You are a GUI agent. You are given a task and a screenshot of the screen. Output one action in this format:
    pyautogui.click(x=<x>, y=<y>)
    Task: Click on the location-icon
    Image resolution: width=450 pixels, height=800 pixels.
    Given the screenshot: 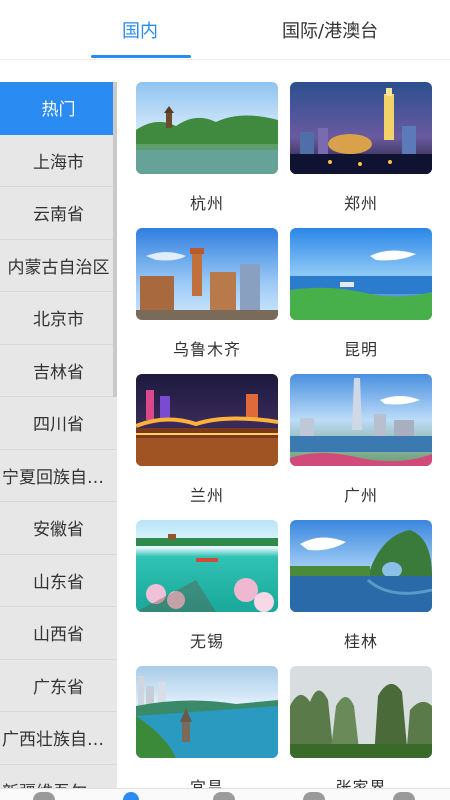 What is the action you would take?
    pyautogui.click(x=131, y=796)
    